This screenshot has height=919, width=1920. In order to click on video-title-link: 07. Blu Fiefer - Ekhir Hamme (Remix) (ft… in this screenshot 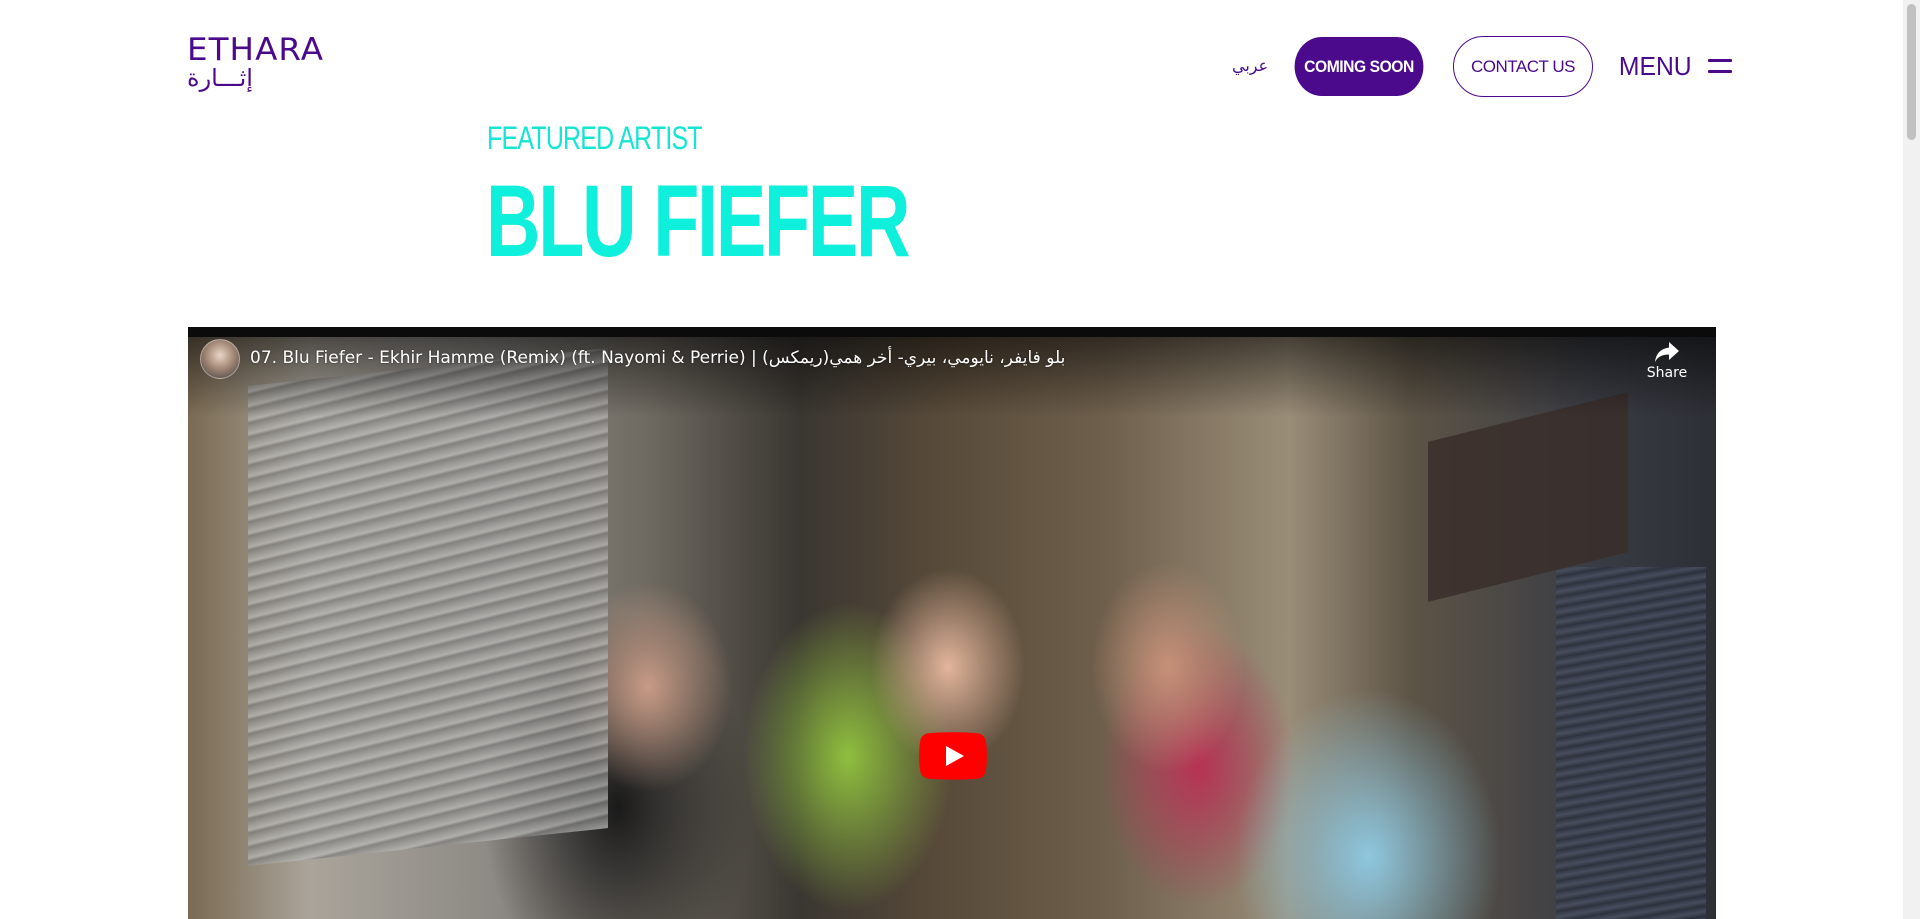, I will do `click(657, 358)`.